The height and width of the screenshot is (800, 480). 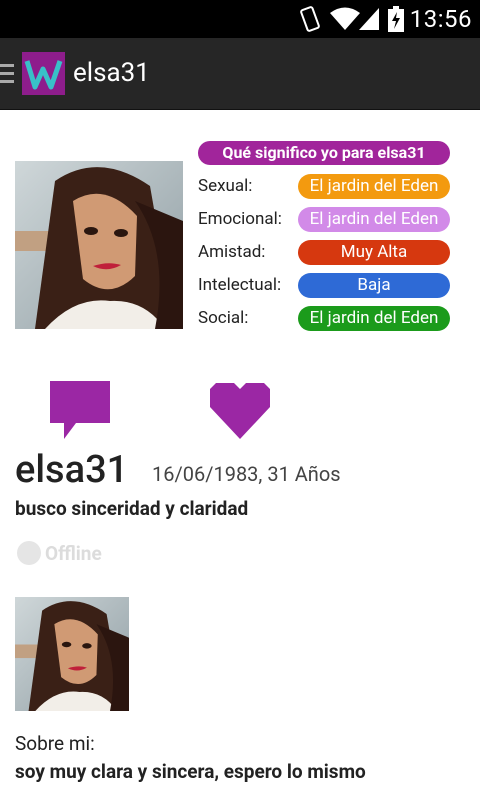 I want to click on relationship-row-emocional: Emocional: El jardin del Eden, so click(x=324, y=220).